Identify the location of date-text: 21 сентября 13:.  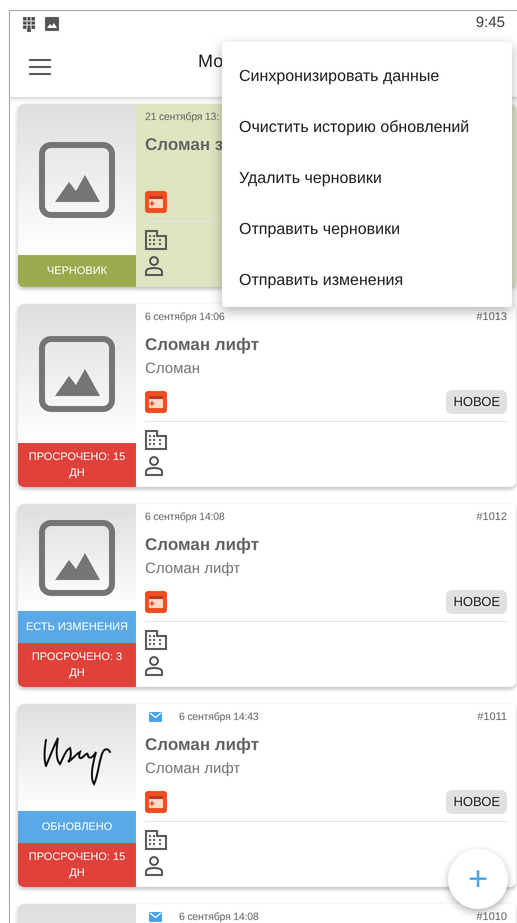
(182, 117).